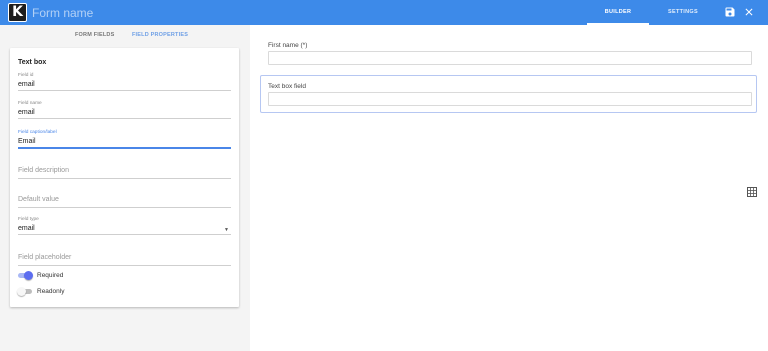 Image resolution: width=768 pixels, height=351 pixels. I want to click on field-placeholder-underline, so click(124, 265).